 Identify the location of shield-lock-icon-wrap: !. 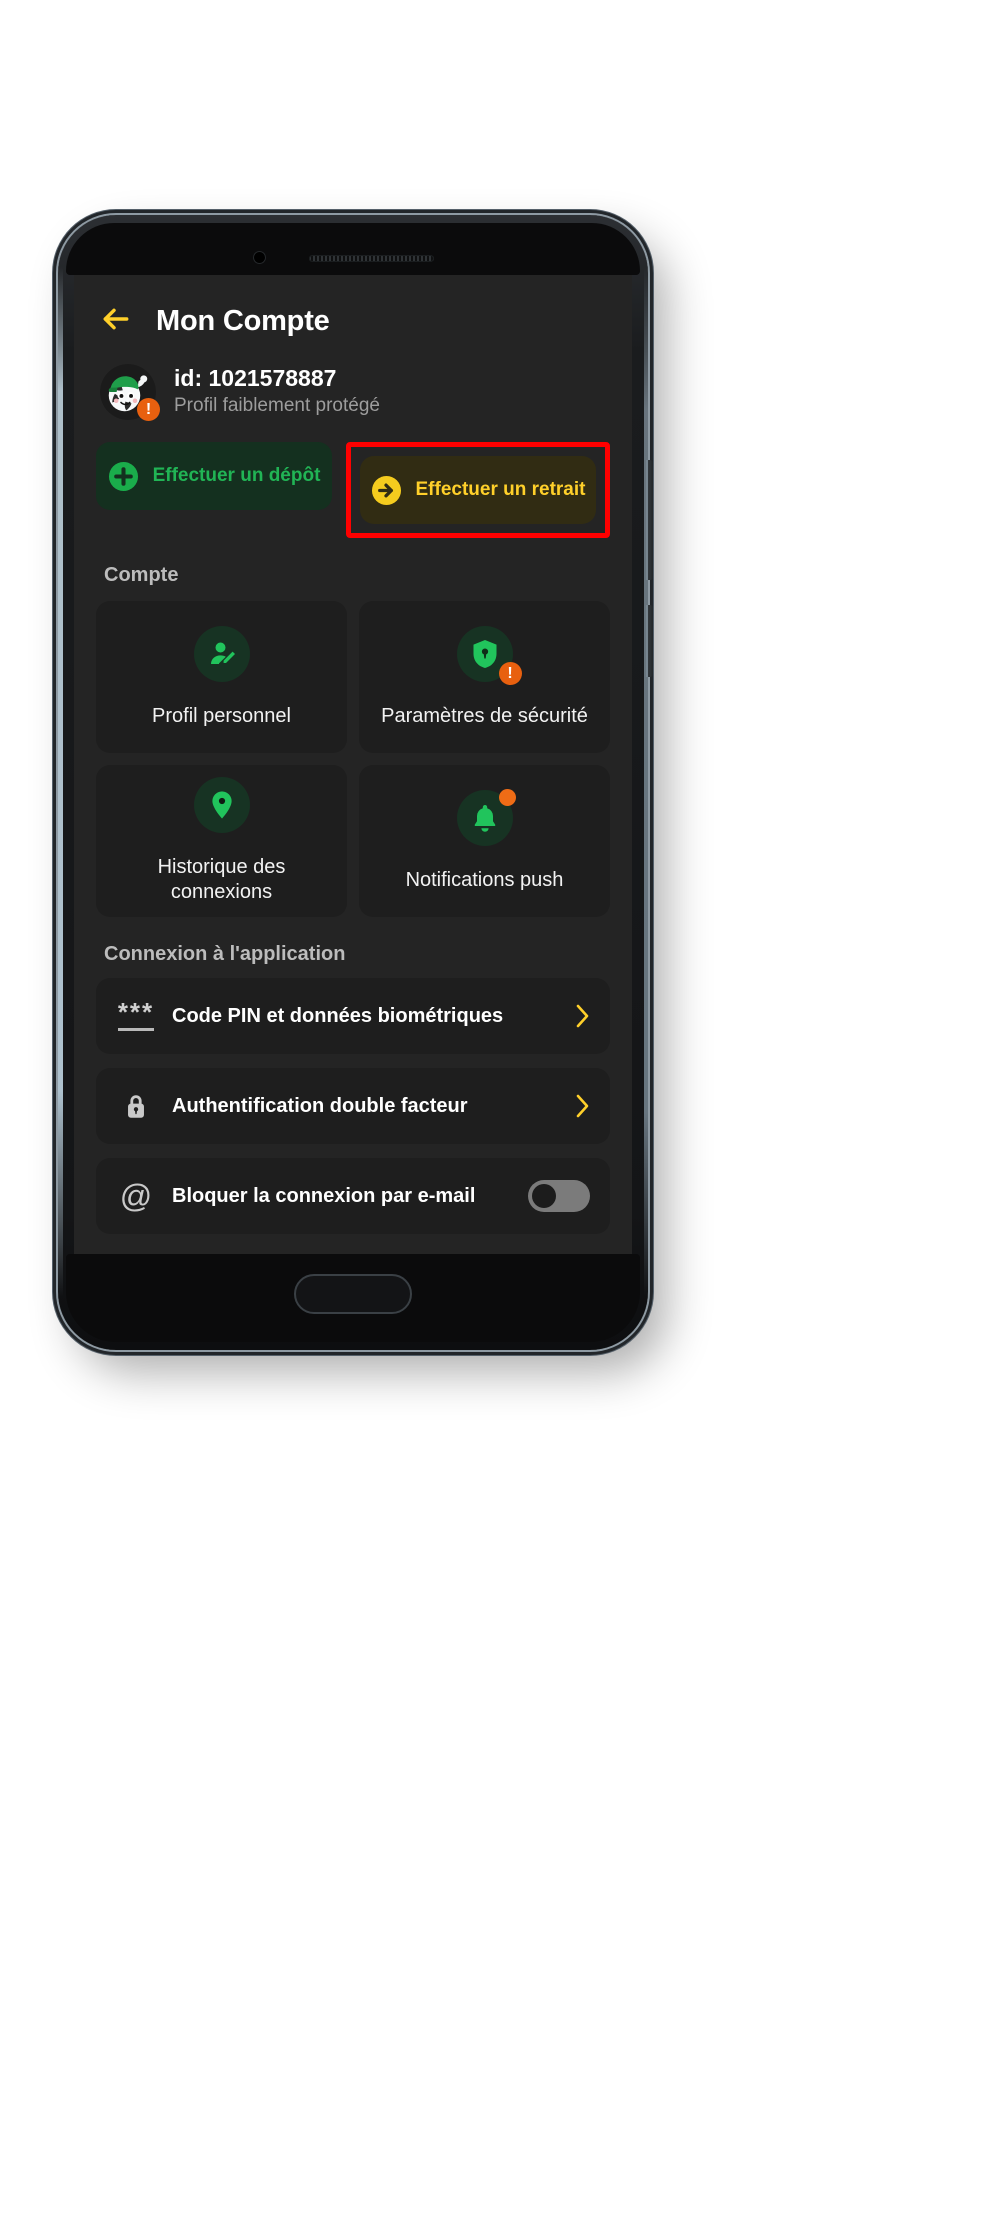
(489, 655).